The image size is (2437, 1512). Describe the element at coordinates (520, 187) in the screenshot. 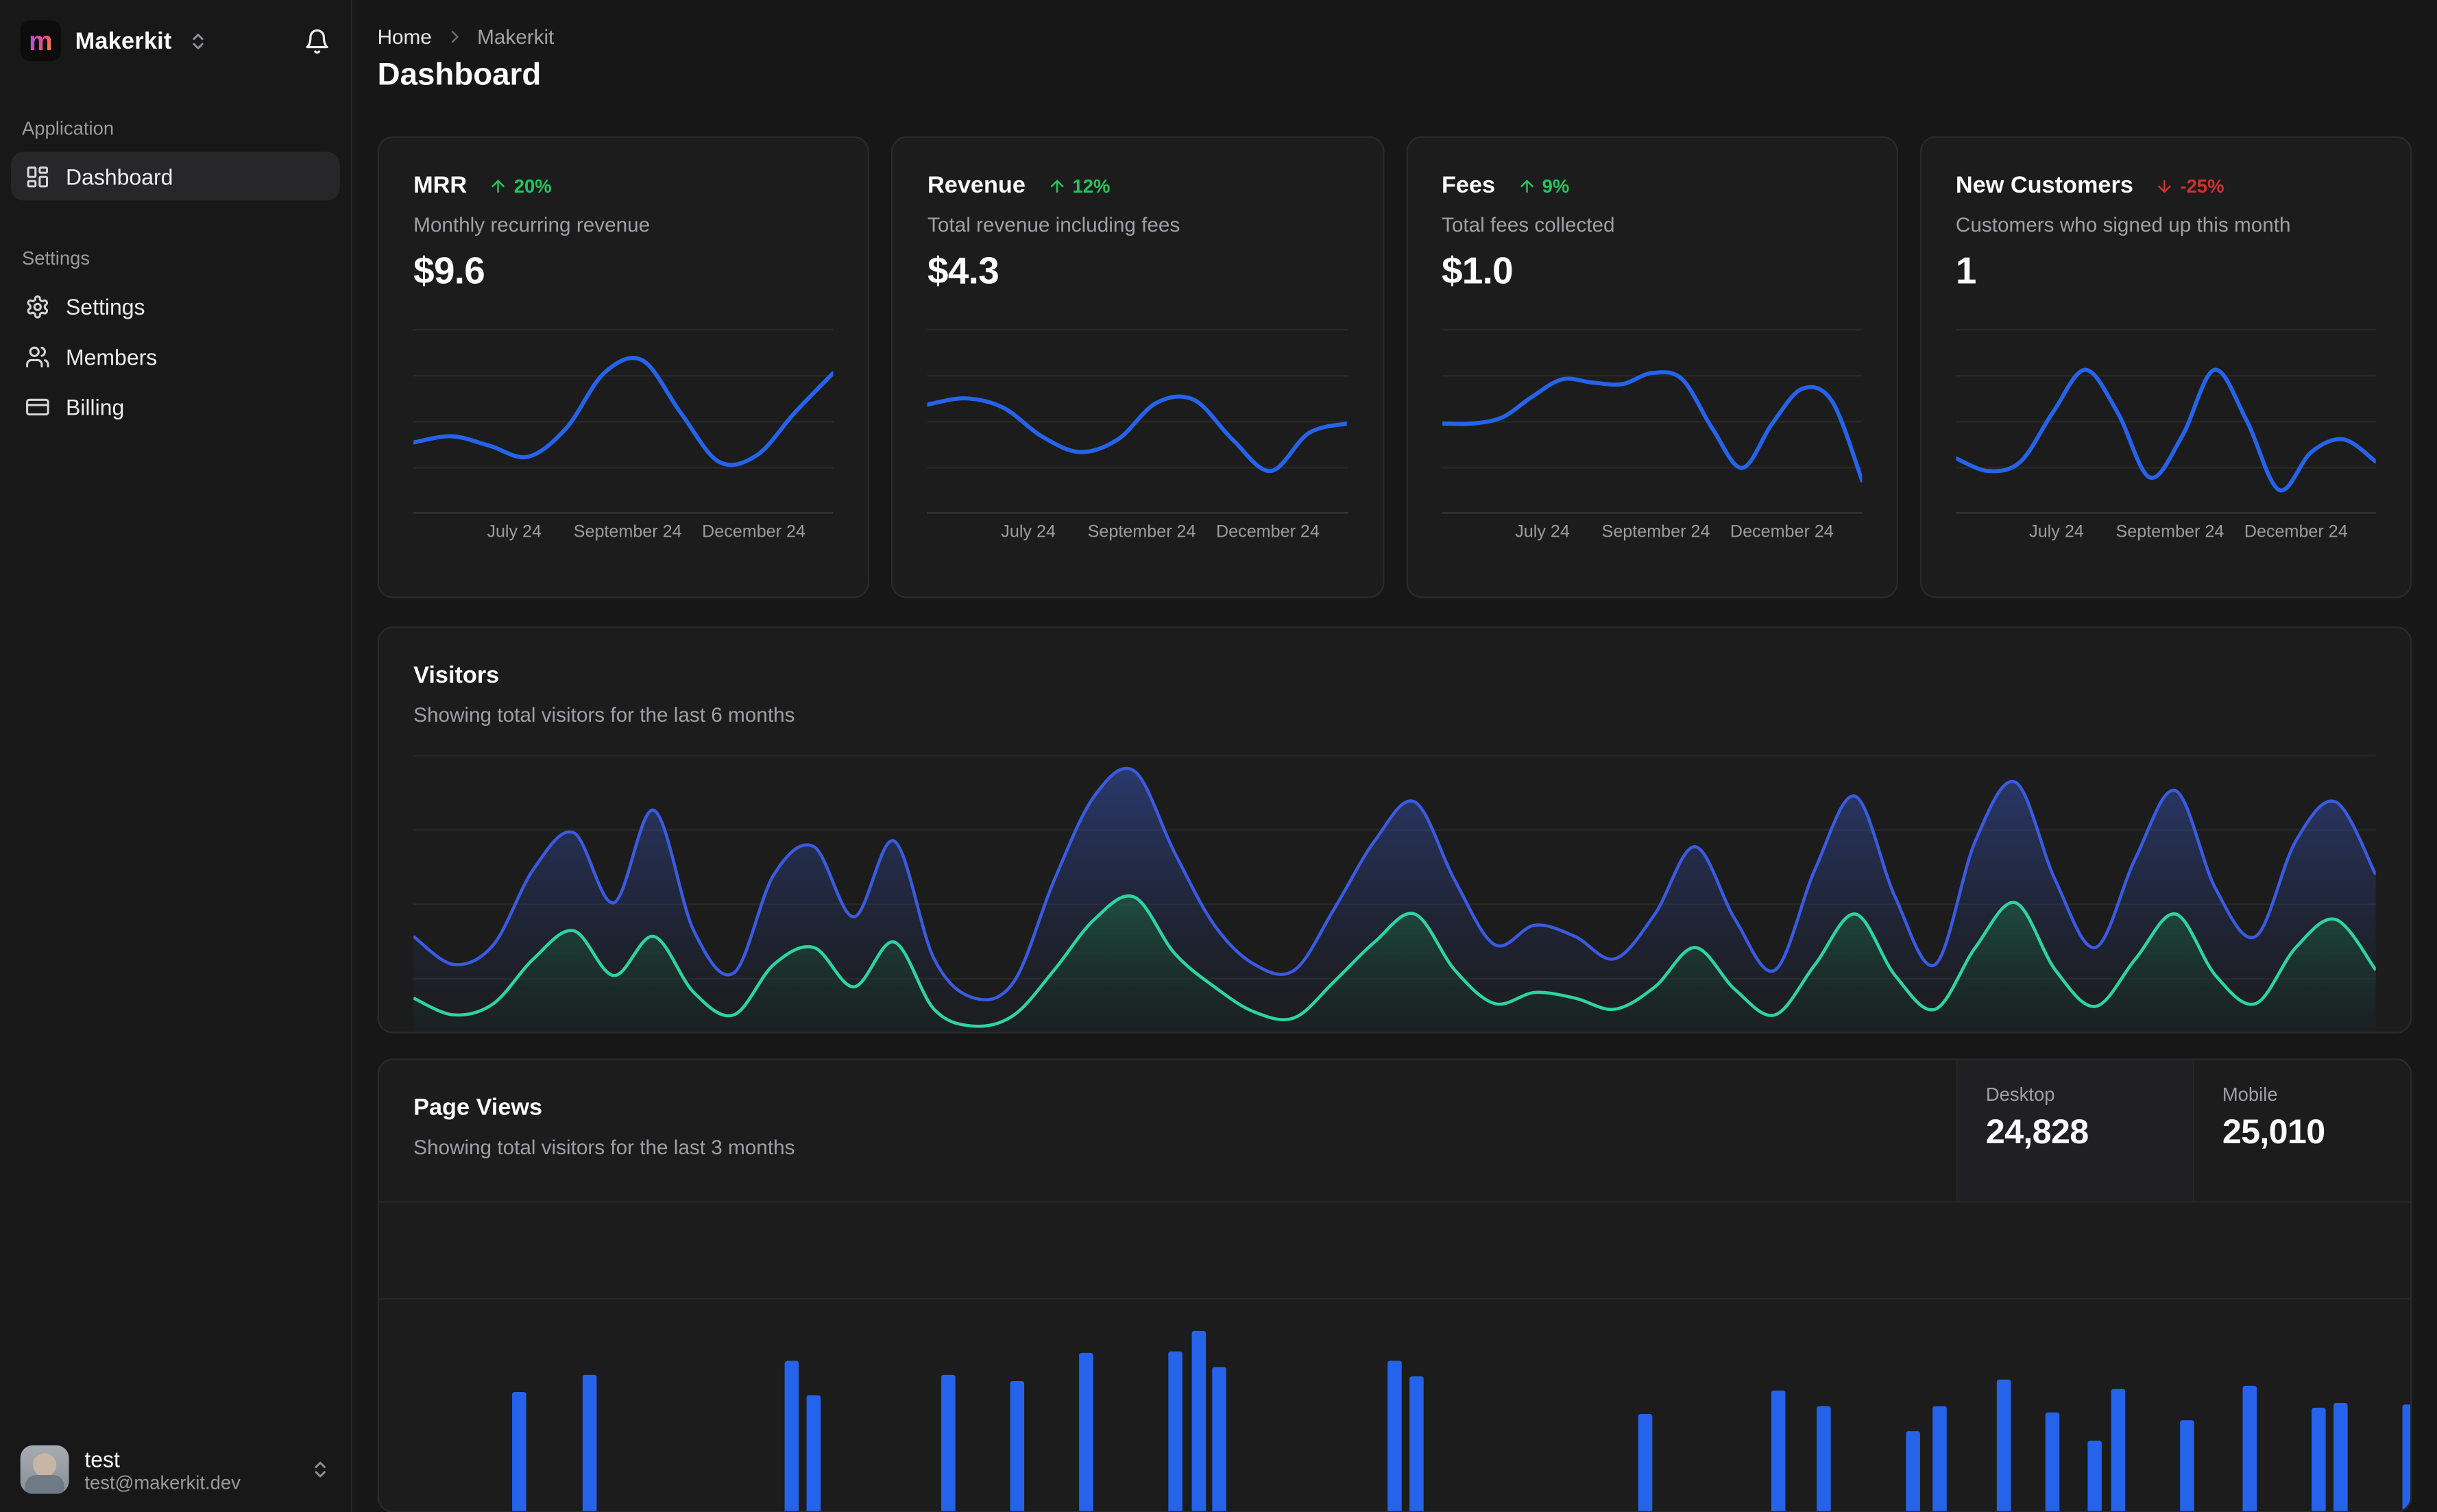

I see `stat-delta: 20%` at that location.